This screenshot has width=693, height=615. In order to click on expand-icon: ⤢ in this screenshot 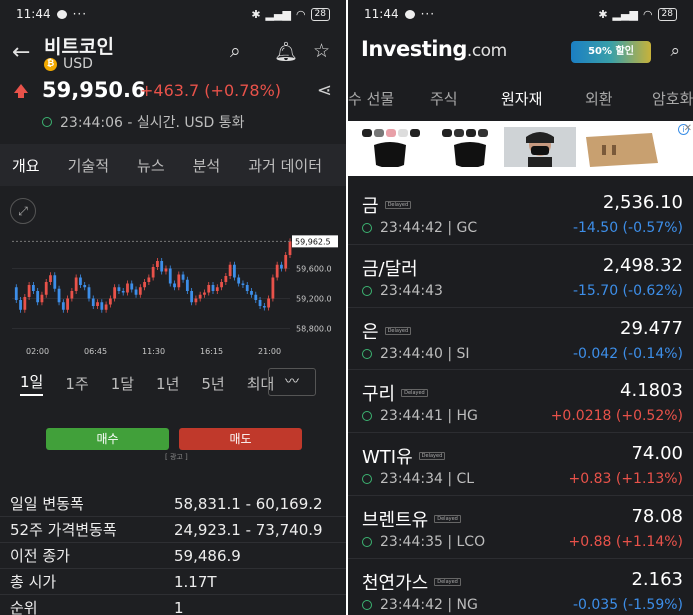, I will do `click(23, 211)`.